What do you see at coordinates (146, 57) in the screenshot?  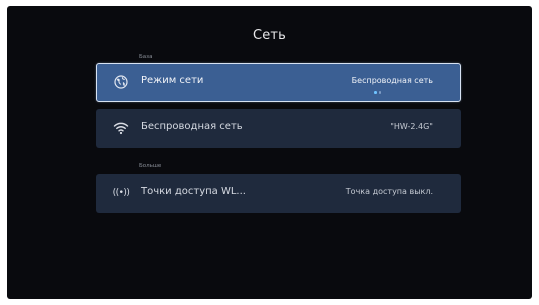 I see `section-label-basic: База` at bounding box center [146, 57].